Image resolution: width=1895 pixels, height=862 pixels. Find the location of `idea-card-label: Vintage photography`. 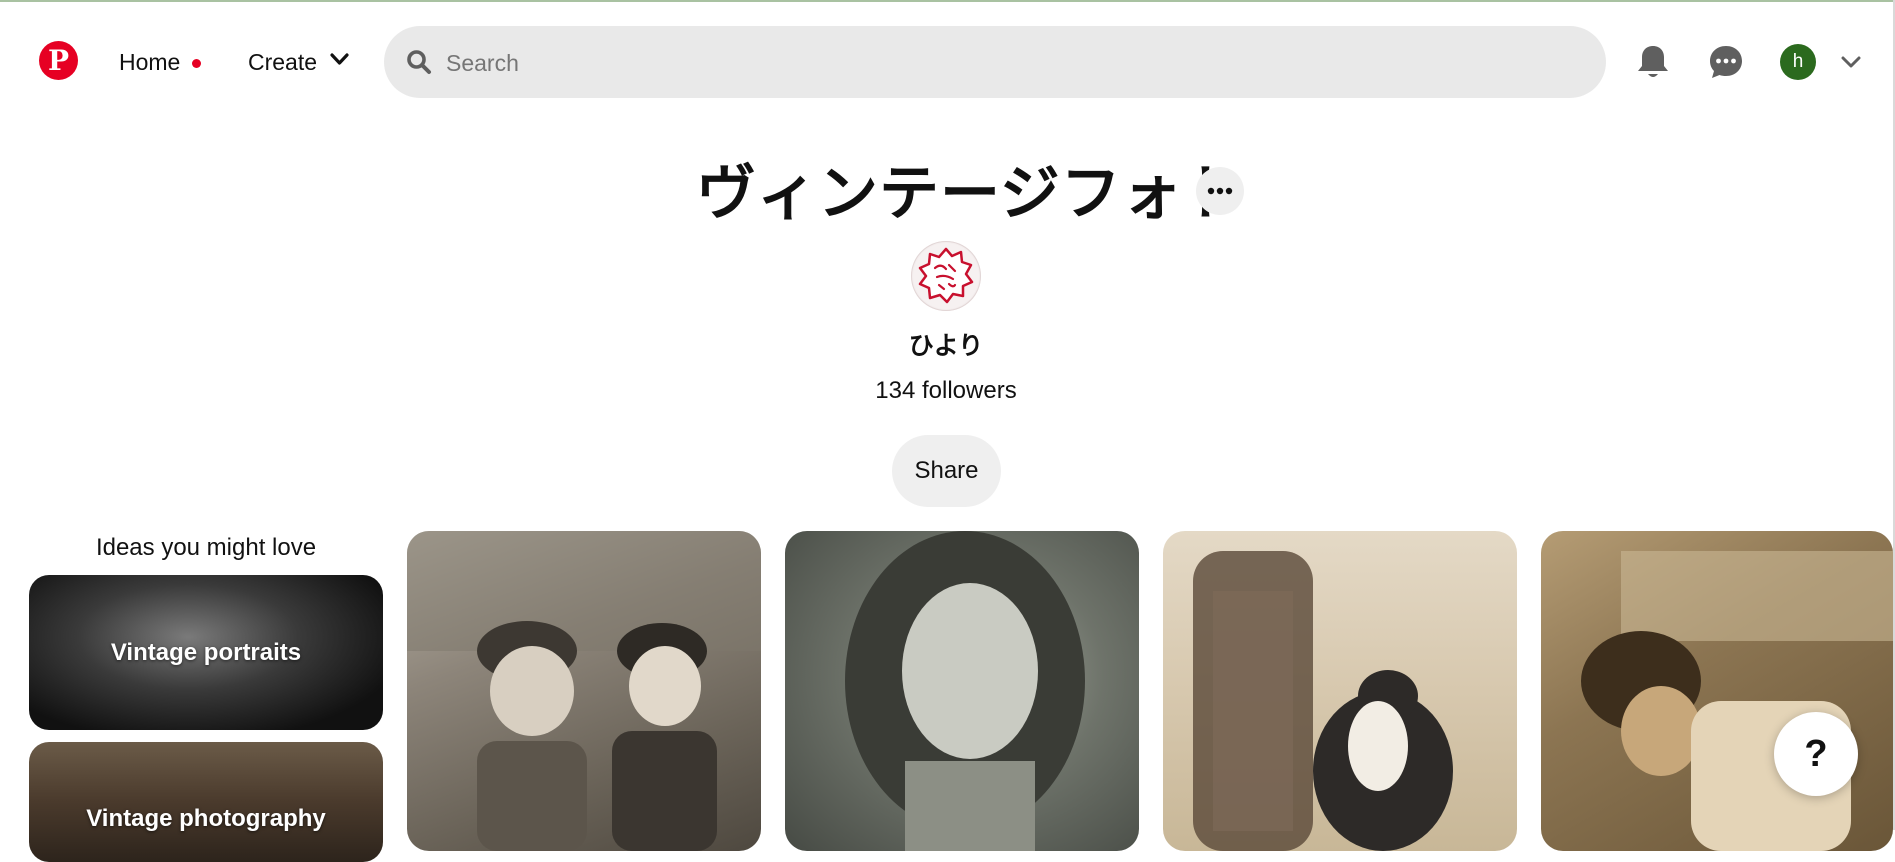

idea-card-label: Vintage photography is located at coordinates (206, 818).